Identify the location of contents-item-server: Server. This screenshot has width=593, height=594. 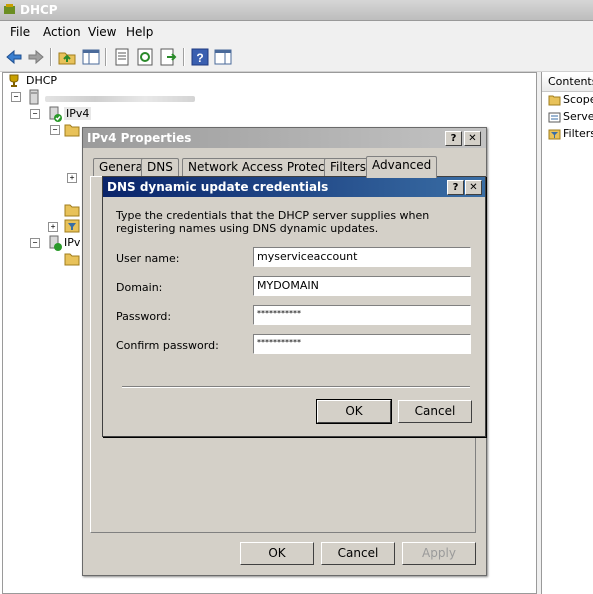
(570, 116).